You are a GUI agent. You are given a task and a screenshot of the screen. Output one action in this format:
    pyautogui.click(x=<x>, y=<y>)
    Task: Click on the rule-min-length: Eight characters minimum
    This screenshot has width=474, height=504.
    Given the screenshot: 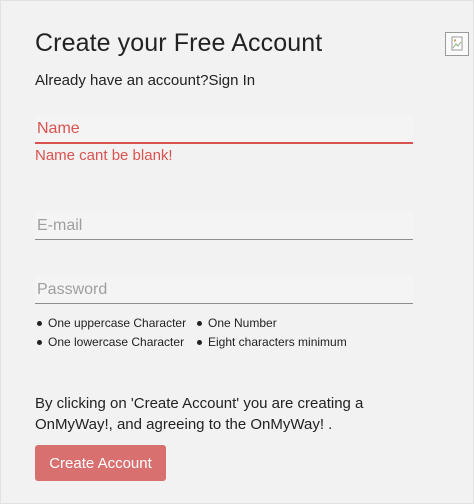 What is the action you would take?
    pyautogui.click(x=277, y=342)
    